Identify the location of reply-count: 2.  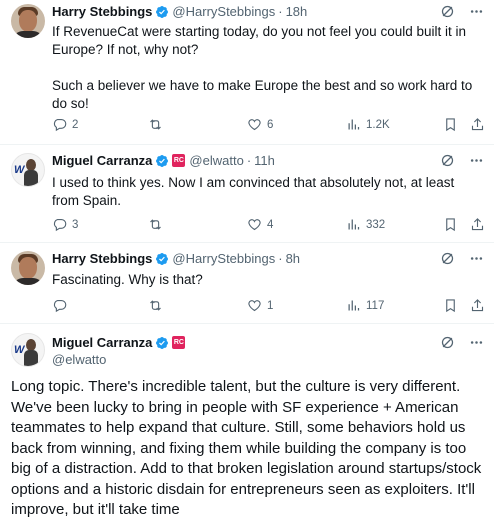
(75, 124).